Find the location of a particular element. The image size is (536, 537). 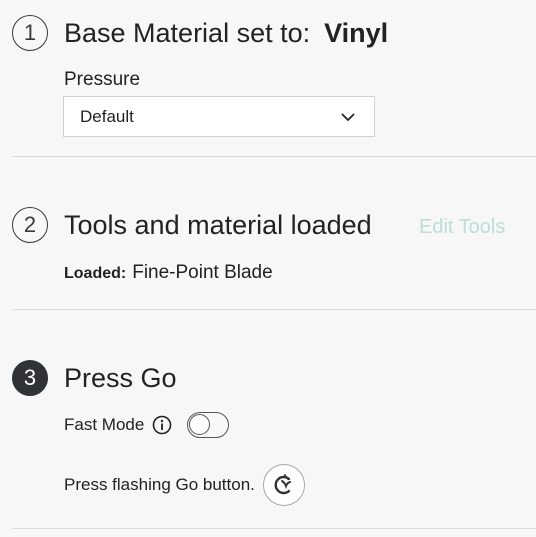

fast-mode-label: Fast Mode is located at coordinates (104, 424).